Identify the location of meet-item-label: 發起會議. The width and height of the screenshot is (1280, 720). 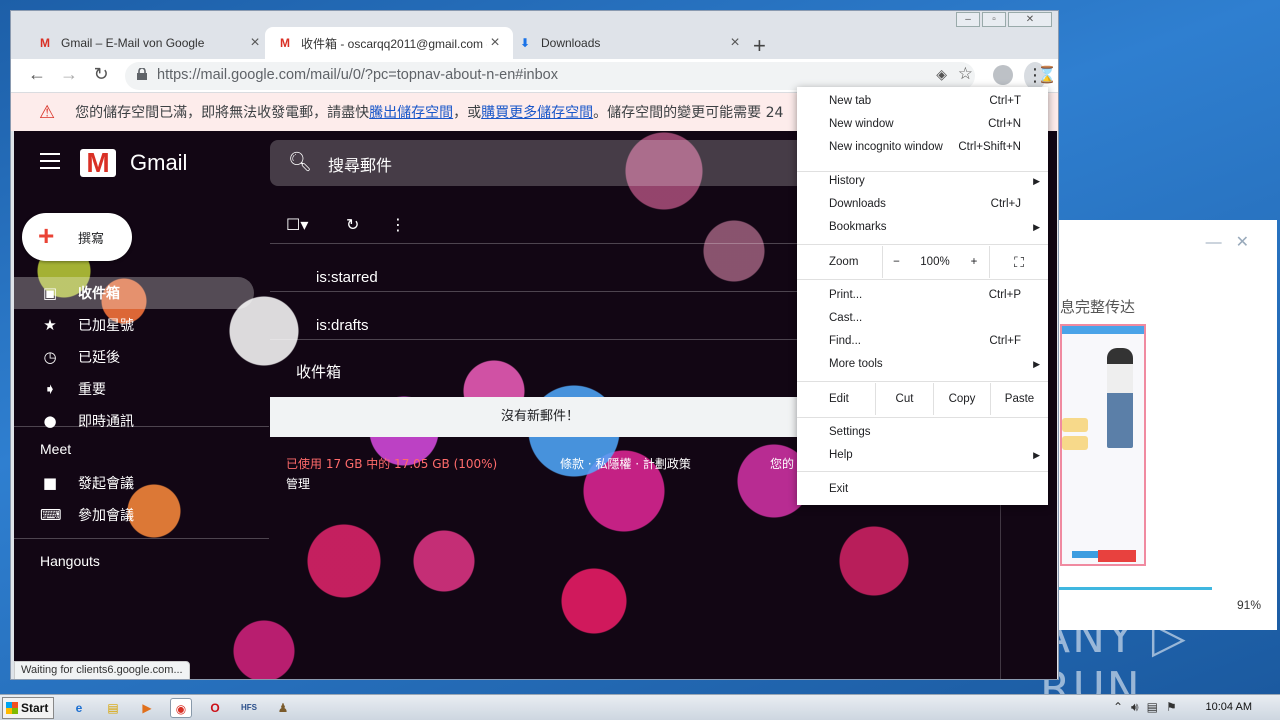
(106, 484).